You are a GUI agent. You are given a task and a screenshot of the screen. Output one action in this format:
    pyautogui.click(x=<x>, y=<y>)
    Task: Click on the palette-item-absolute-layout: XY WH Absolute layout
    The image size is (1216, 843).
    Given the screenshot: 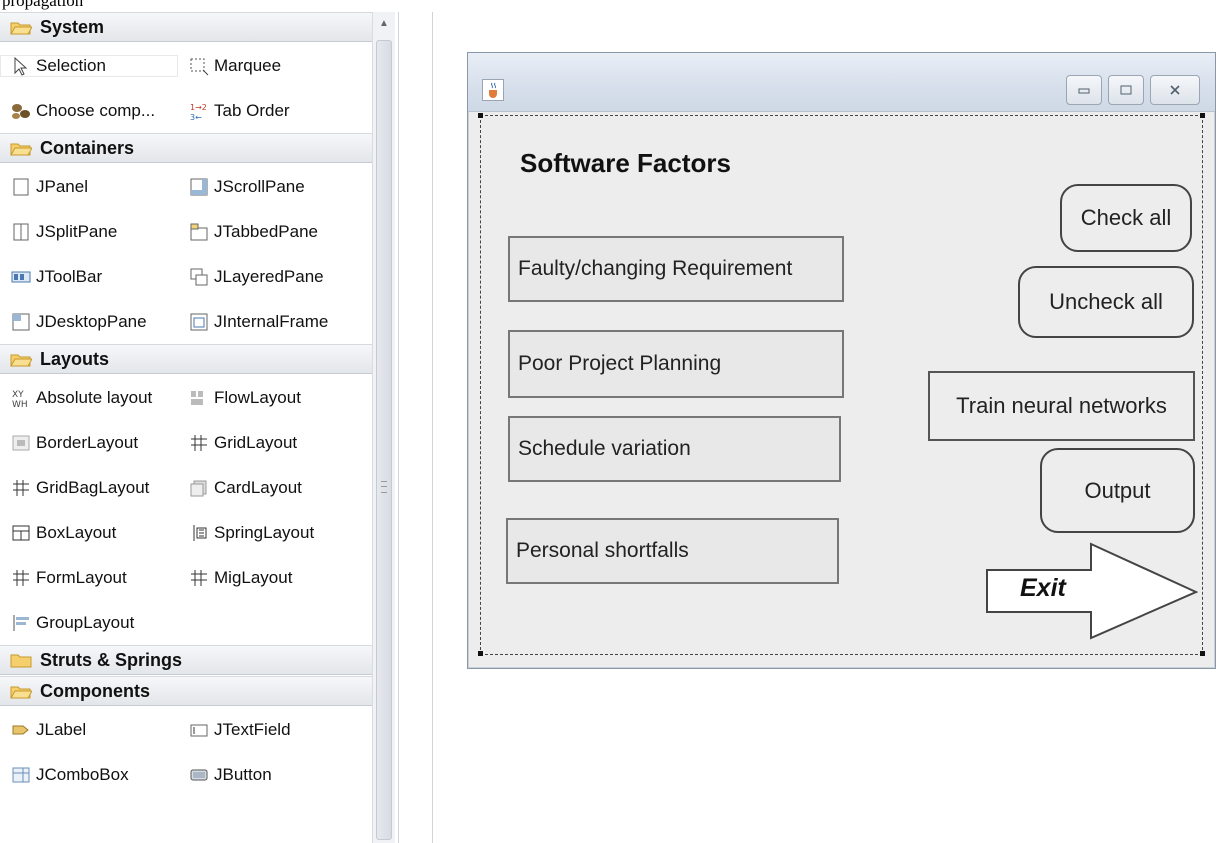 What is the action you would take?
    pyautogui.click(x=89, y=398)
    